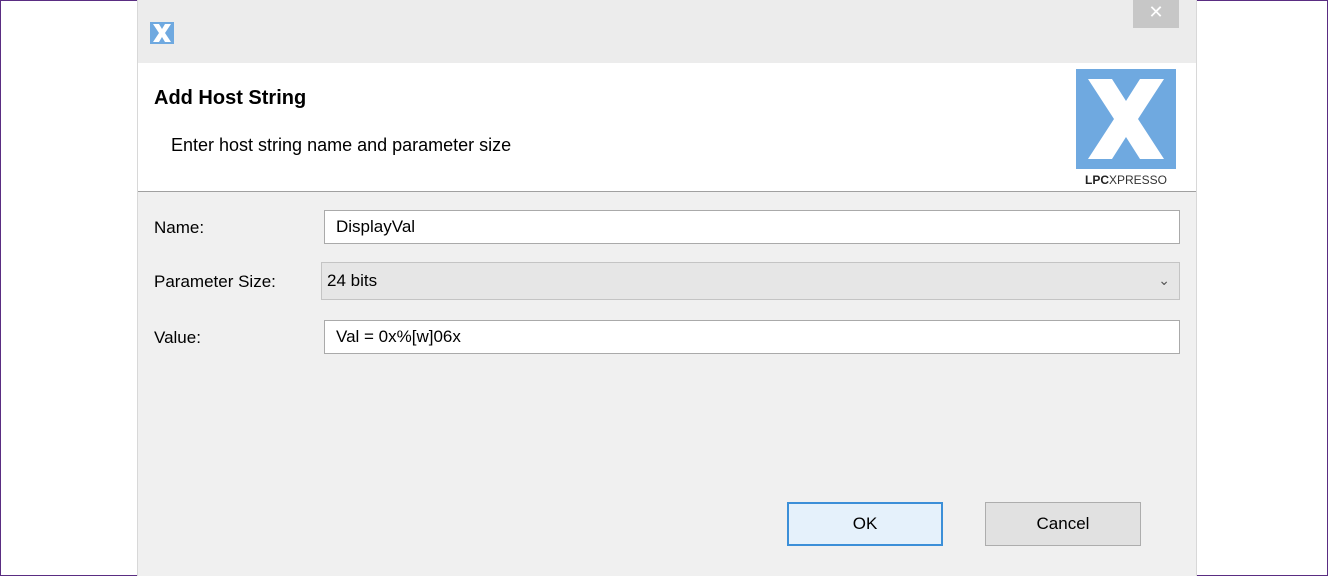  I want to click on lpcxpresso-x-icon, so click(162, 33).